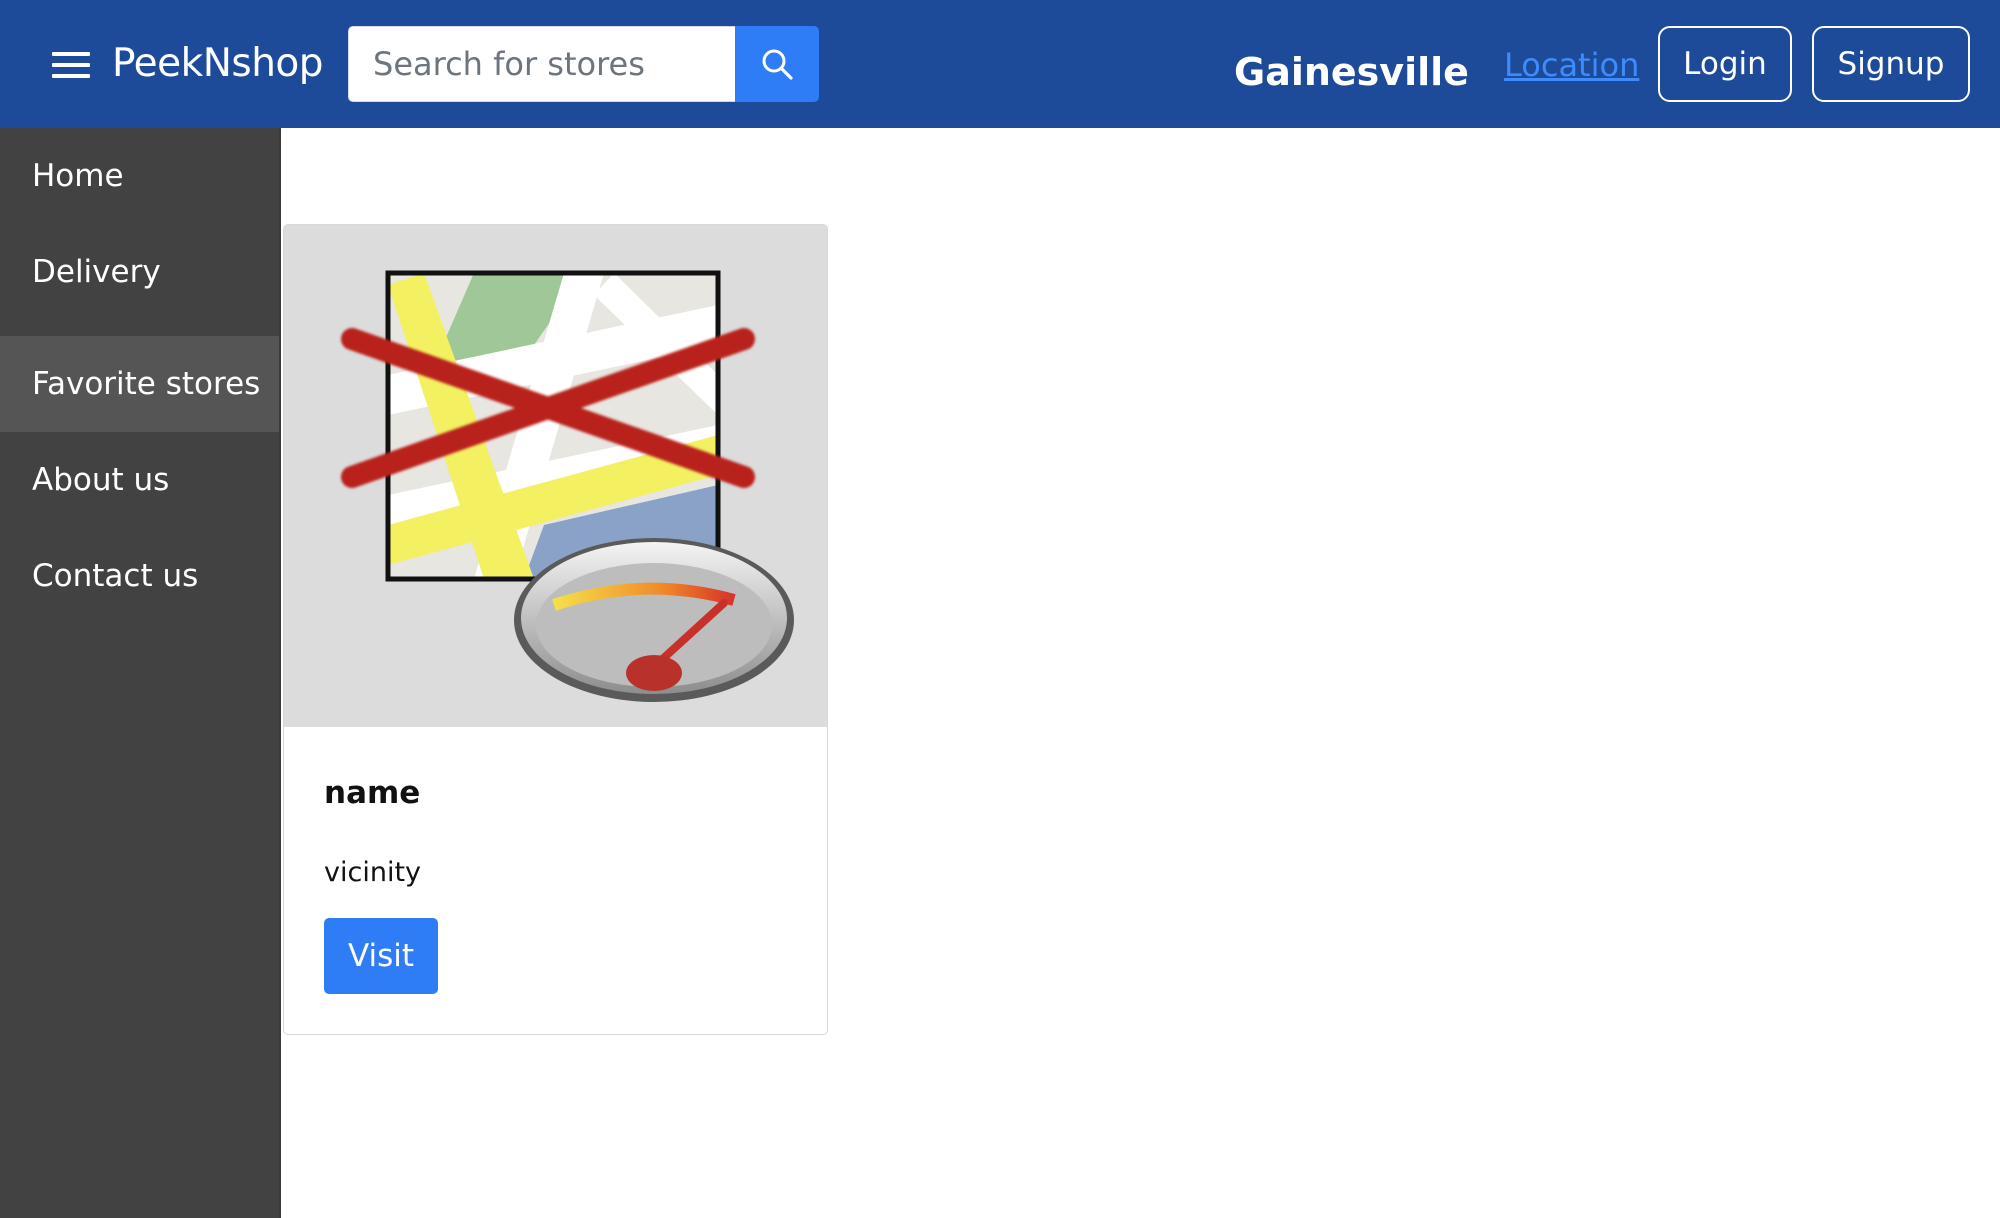  What do you see at coordinates (139, 176) in the screenshot?
I see `sidebar-item-home: Home` at bounding box center [139, 176].